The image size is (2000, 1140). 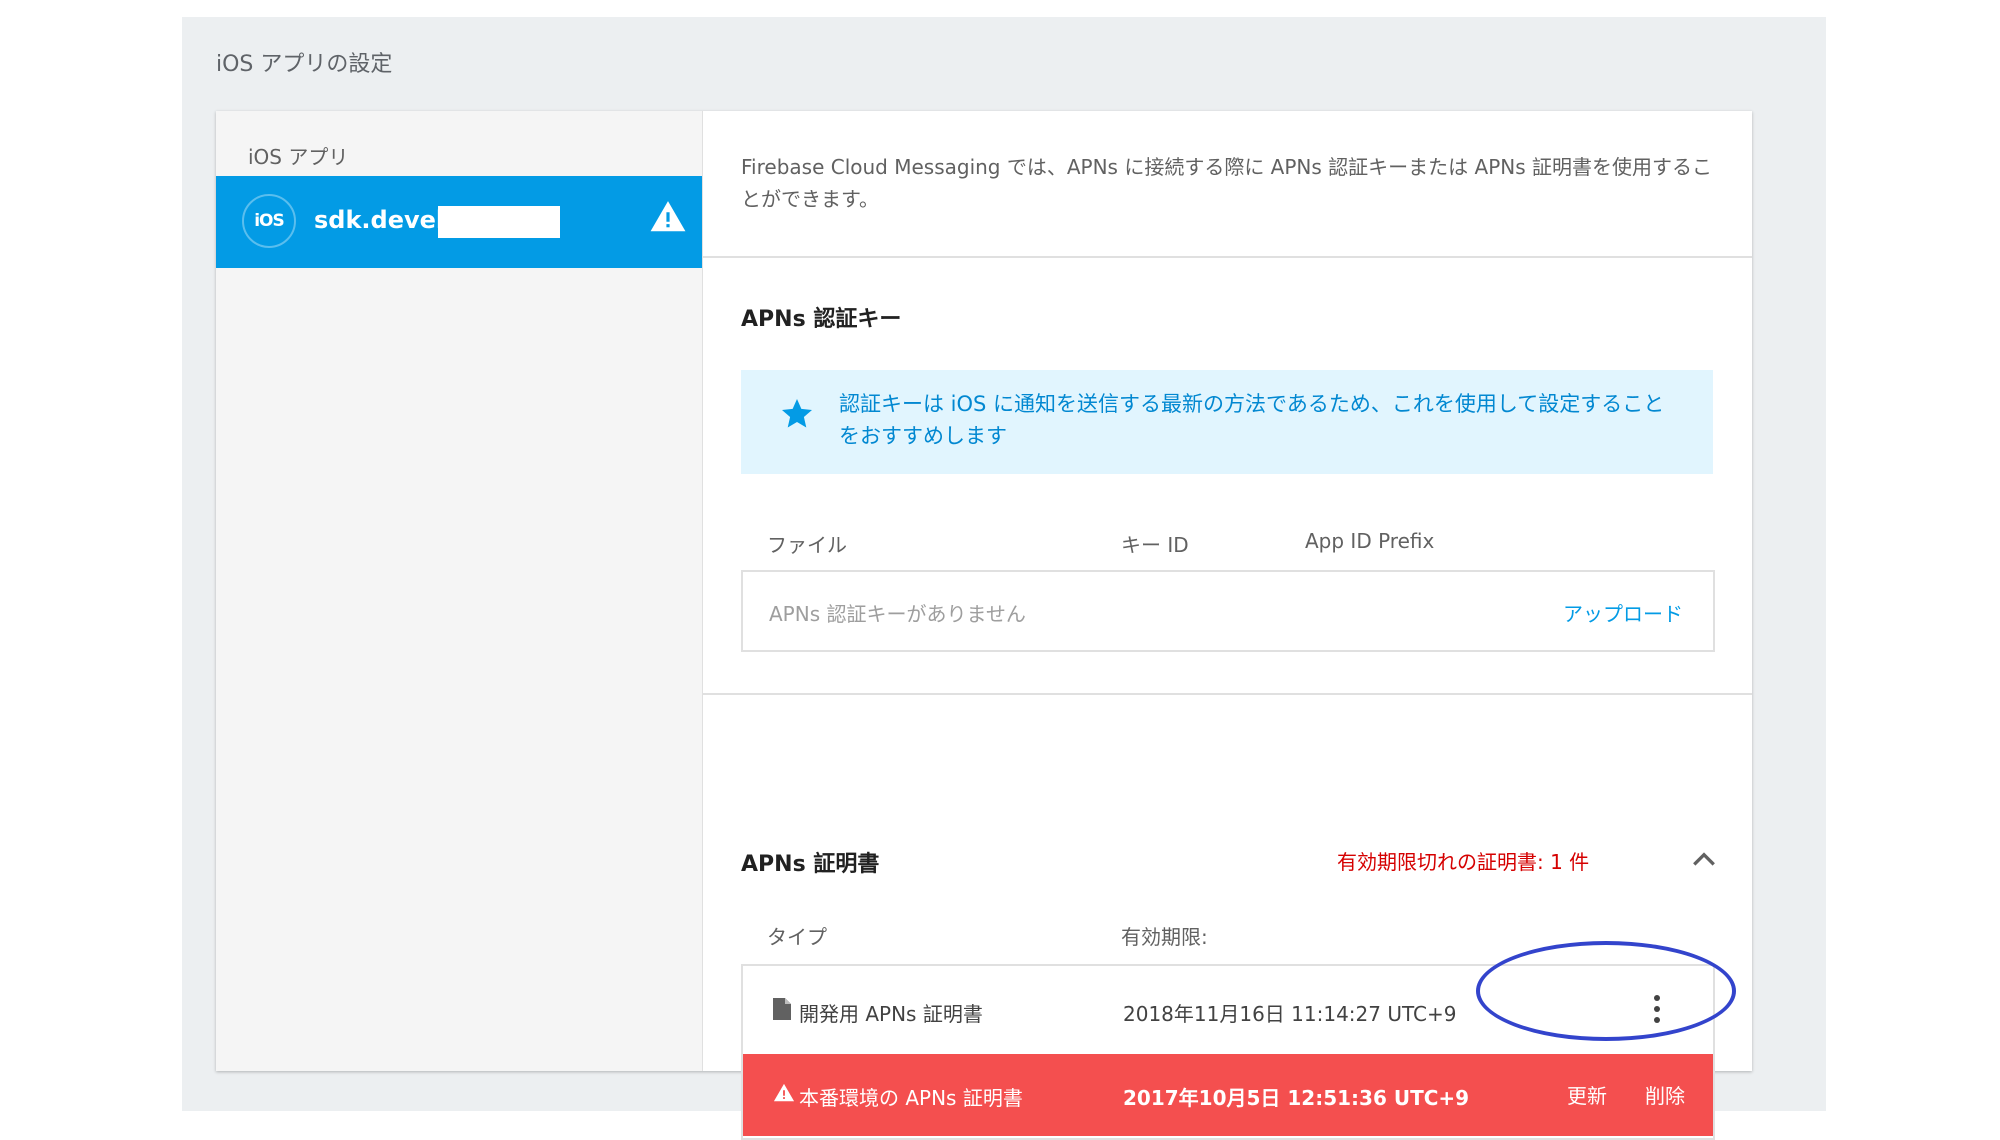 What do you see at coordinates (269, 221) in the screenshot?
I see `ios-badge-icon: iOS` at bounding box center [269, 221].